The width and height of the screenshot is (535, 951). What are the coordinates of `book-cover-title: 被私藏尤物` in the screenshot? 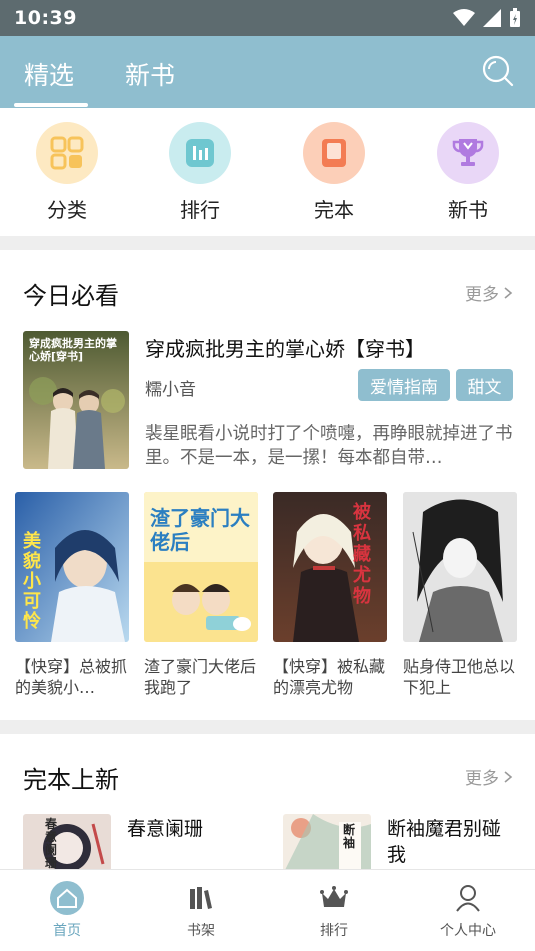 It's located at (362, 554).